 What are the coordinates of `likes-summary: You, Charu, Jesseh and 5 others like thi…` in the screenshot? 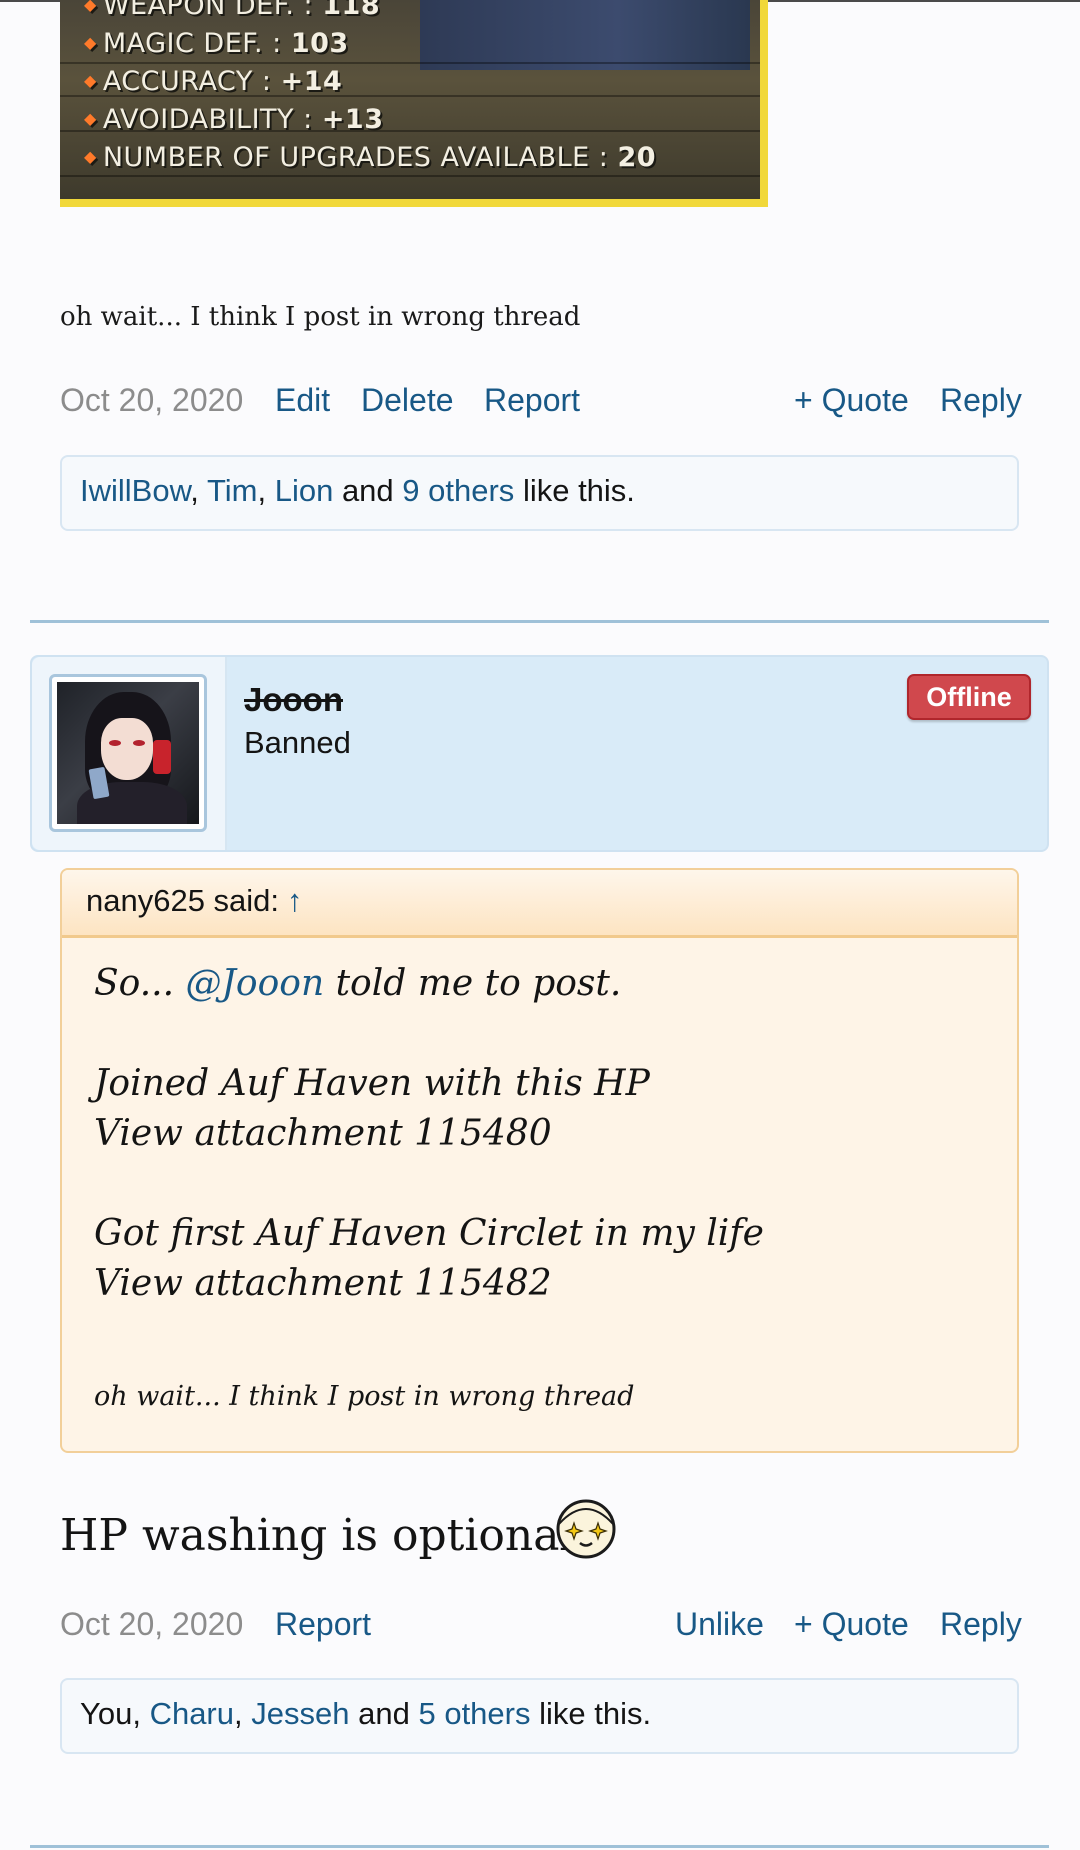 It's located at (539, 1716).